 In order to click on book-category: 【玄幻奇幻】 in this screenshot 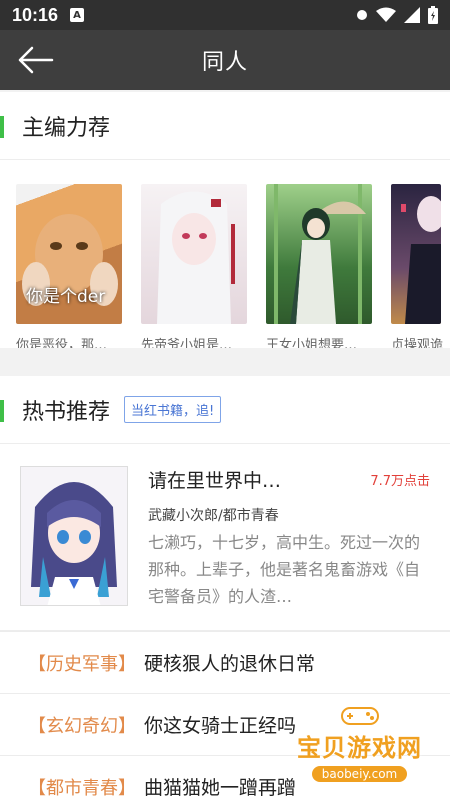, I will do `click(82, 726)`.